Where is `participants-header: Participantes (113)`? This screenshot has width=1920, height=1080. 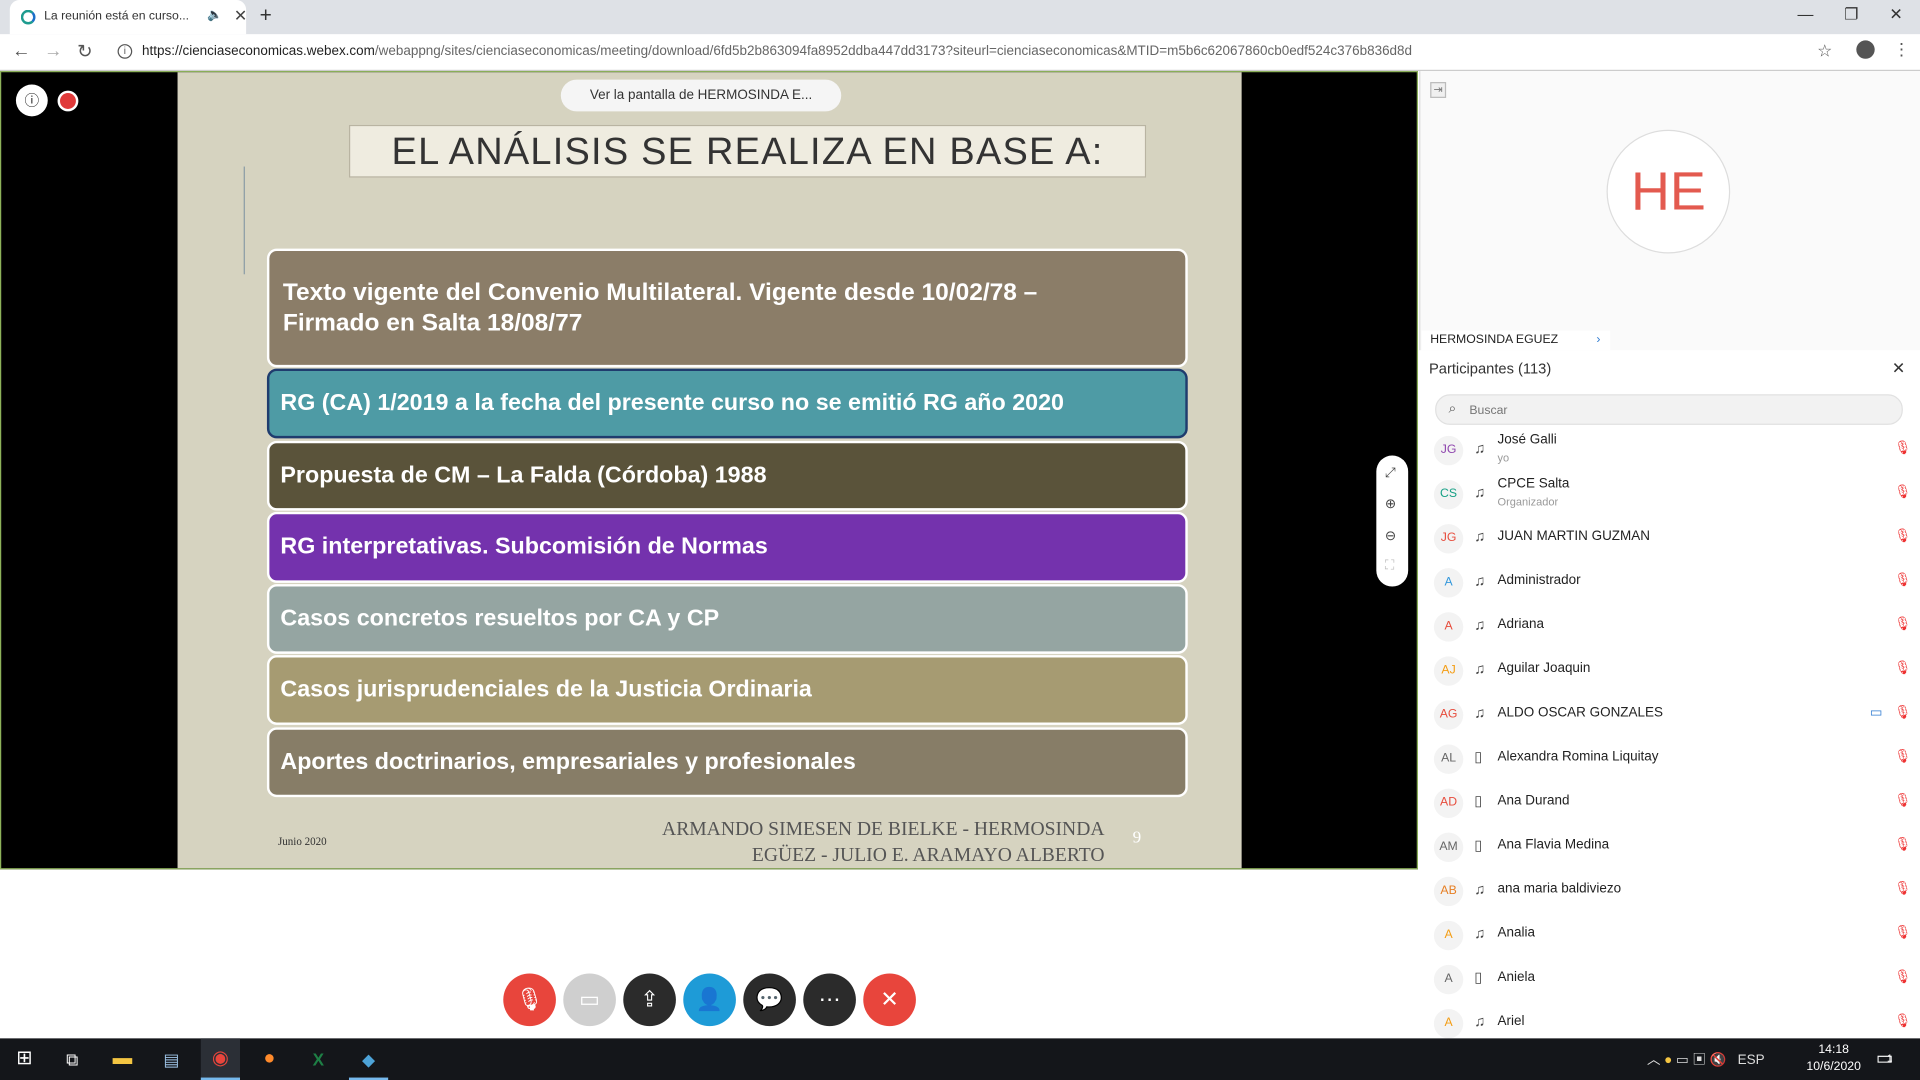 participants-header: Participantes (113) is located at coordinates (1490, 369).